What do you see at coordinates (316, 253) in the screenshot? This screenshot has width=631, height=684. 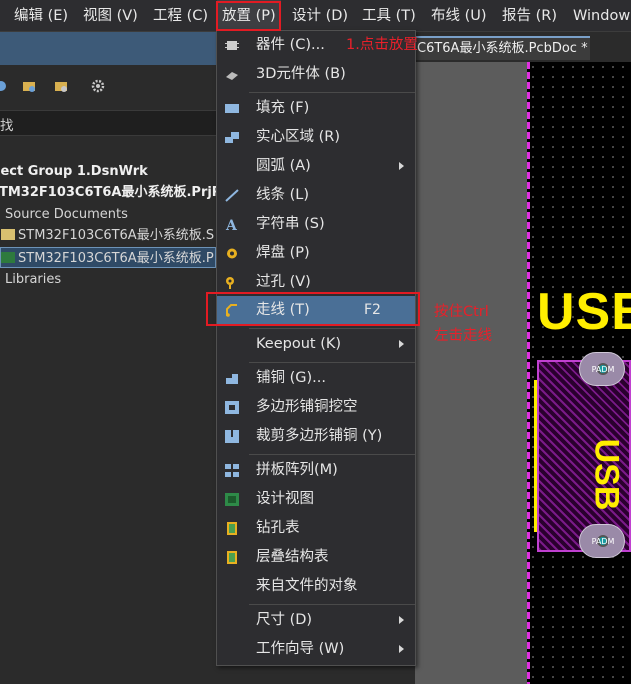 I see `menu-item-pad: 焊盘 (P)` at bounding box center [316, 253].